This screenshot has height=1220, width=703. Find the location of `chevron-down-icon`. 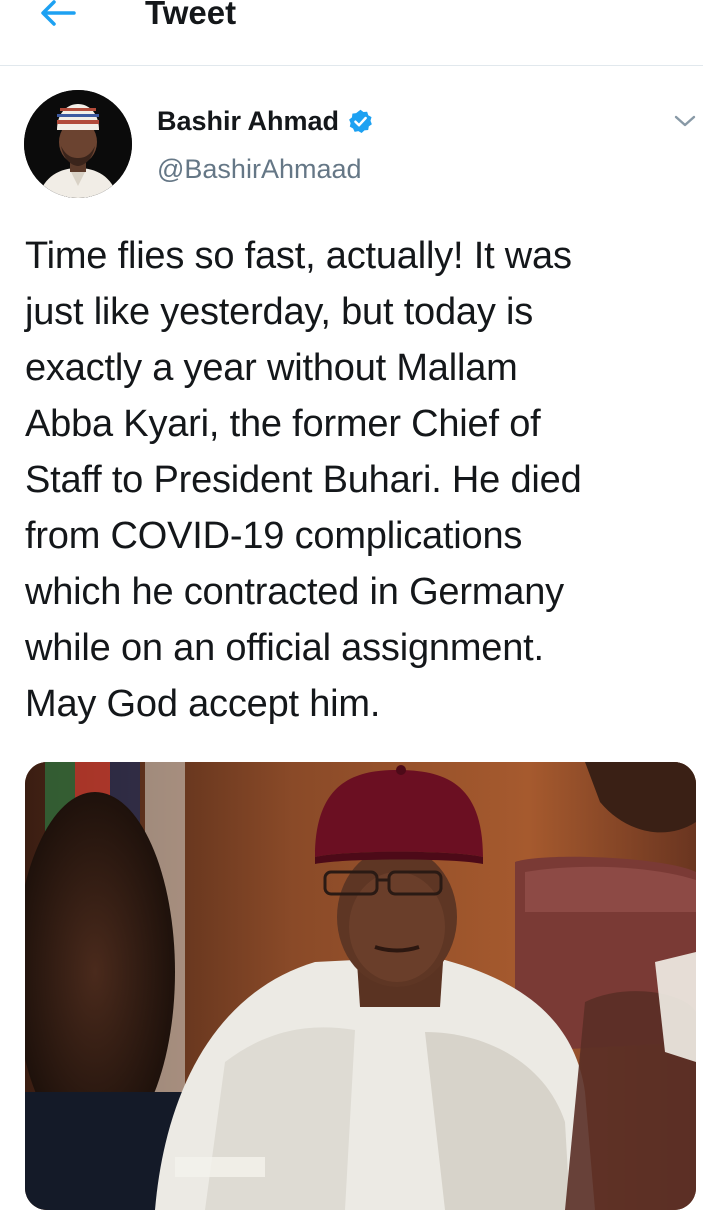

chevron-down-icon is located at coordinates (685, 121).